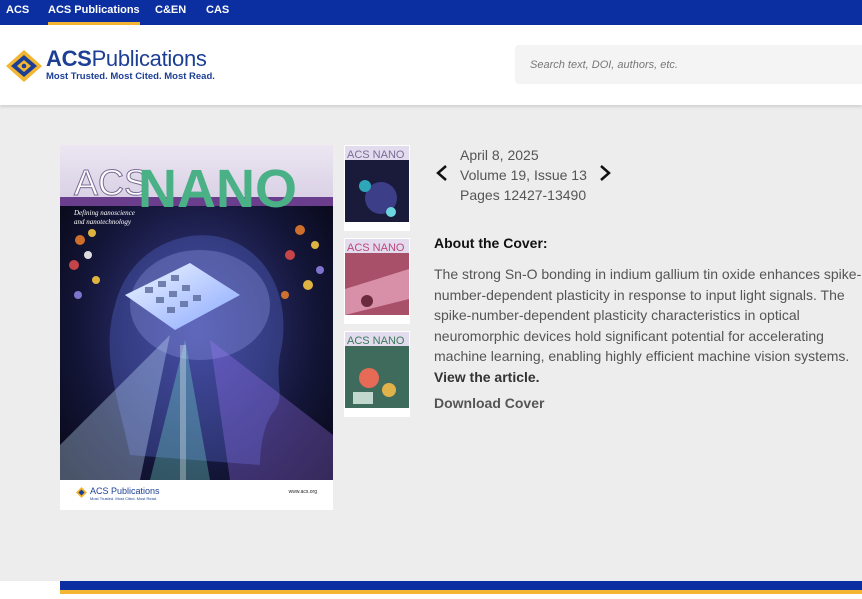 Image resolution: width=862 pixels, height=599 pixels. I want to click on view-article-link: View the article., so click(648, 377).